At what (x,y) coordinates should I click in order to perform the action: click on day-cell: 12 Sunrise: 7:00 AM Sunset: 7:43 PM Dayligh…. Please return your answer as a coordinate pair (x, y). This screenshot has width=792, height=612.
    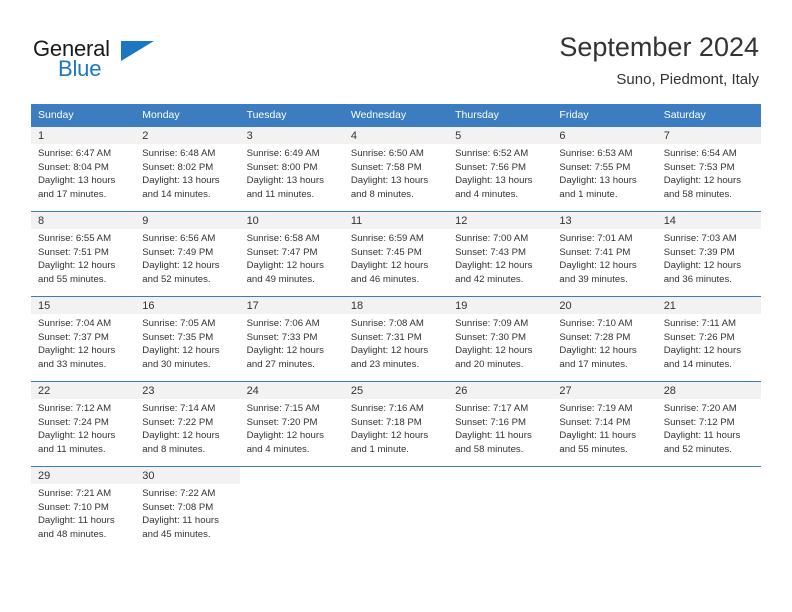
    Looking at the image, I should click on (500, 254).